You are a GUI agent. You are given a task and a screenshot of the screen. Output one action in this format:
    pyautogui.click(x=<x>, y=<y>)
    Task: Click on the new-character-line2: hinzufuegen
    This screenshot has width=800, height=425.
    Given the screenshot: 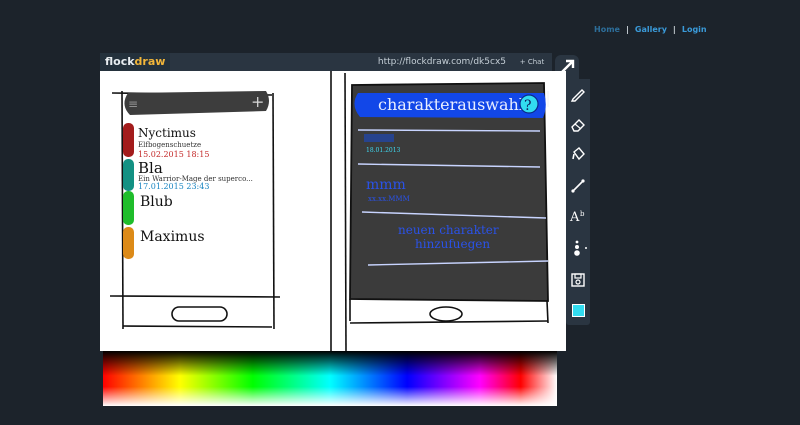 What is the action you would take?
    pyautogui.click(x=452, y=244)
    